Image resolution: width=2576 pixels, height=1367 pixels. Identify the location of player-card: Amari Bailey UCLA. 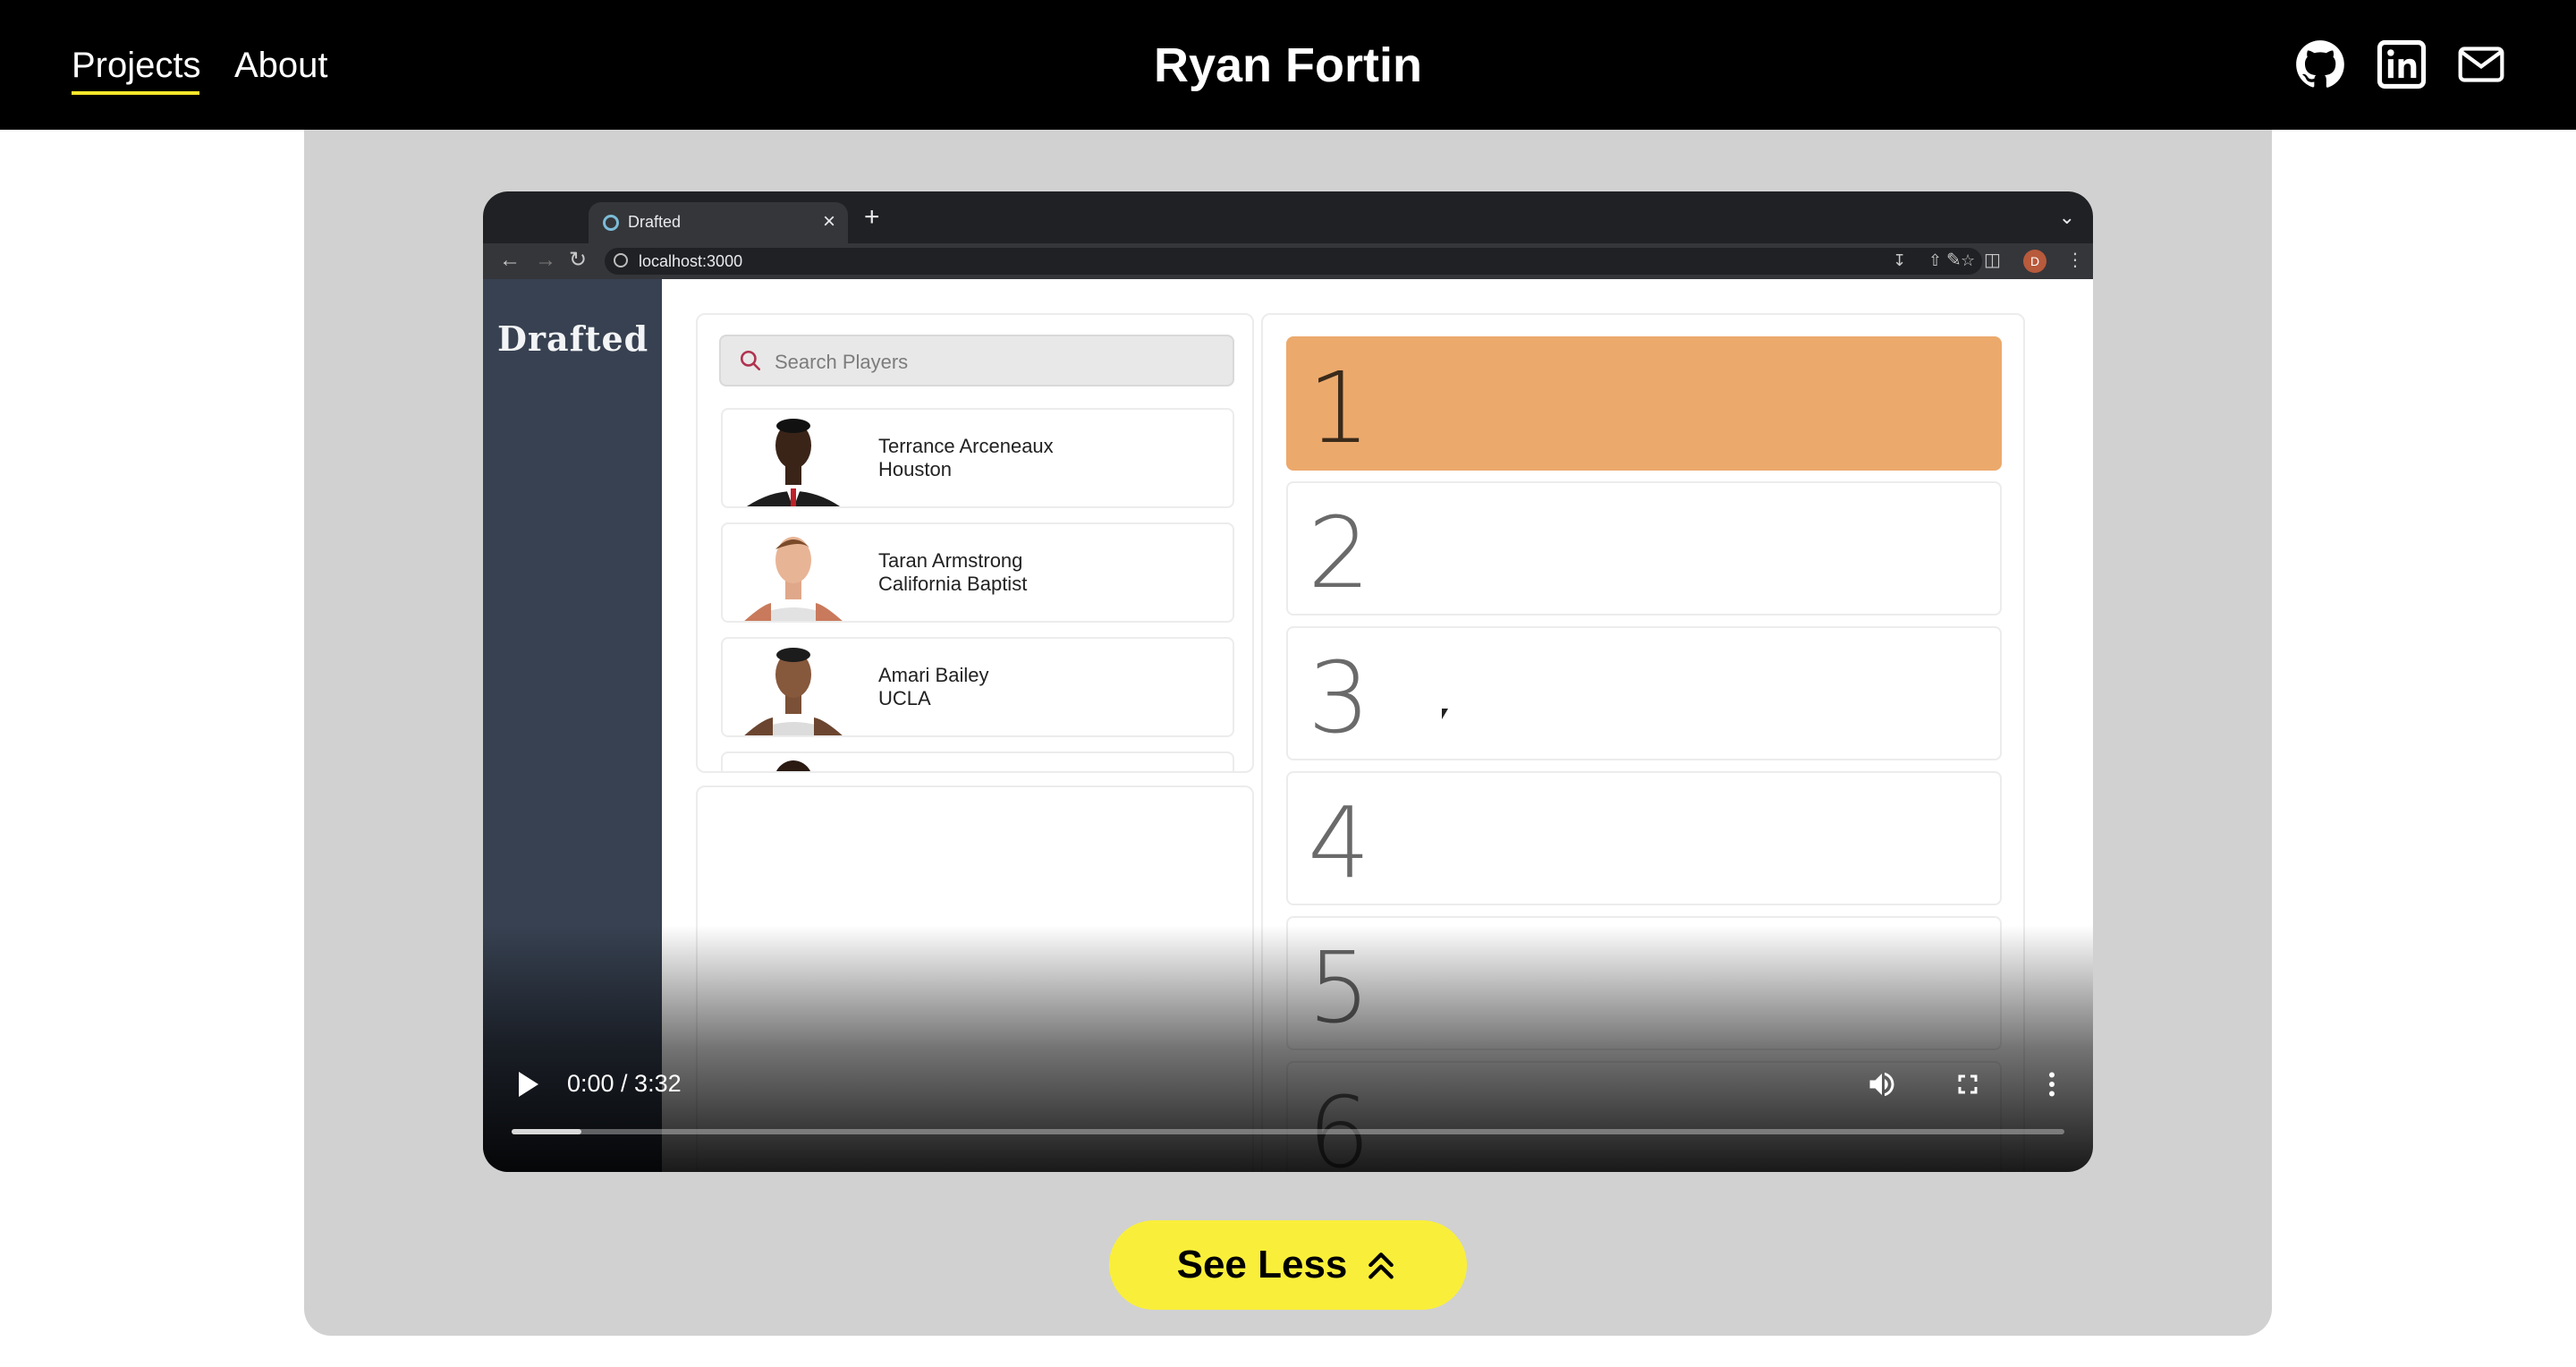
(977, 687).